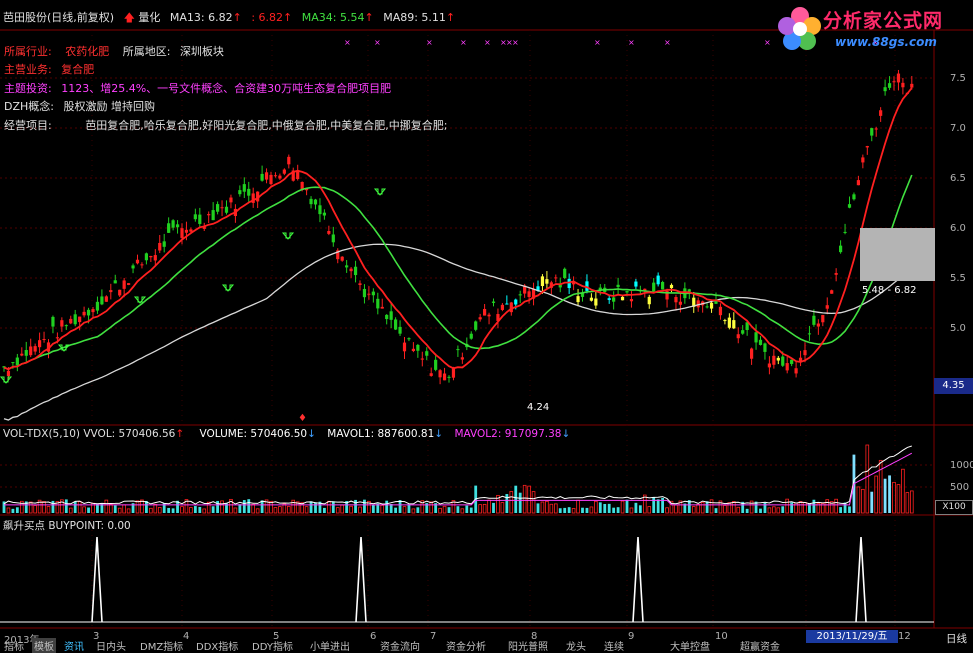  I want to click on date-tick: 12, so click(904, 636).